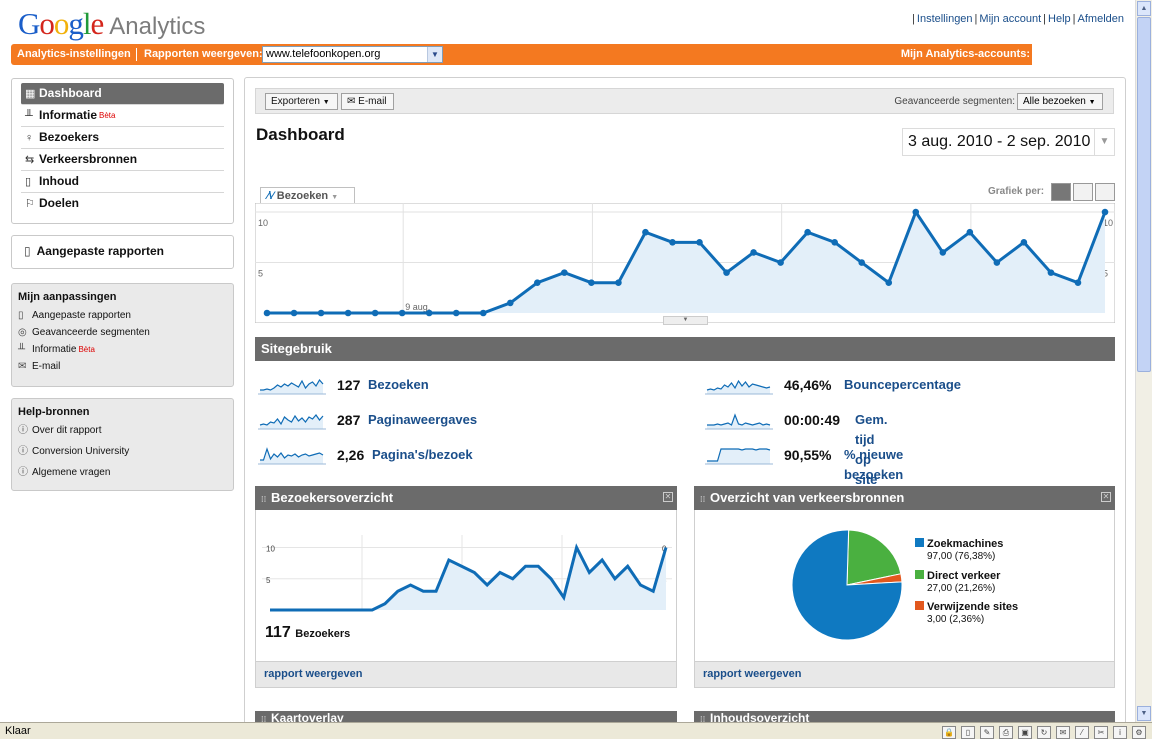 Image resolution: width=1152 pixels, height=739 pixels. I want to click on graph-week-button, so click(1083, 192).